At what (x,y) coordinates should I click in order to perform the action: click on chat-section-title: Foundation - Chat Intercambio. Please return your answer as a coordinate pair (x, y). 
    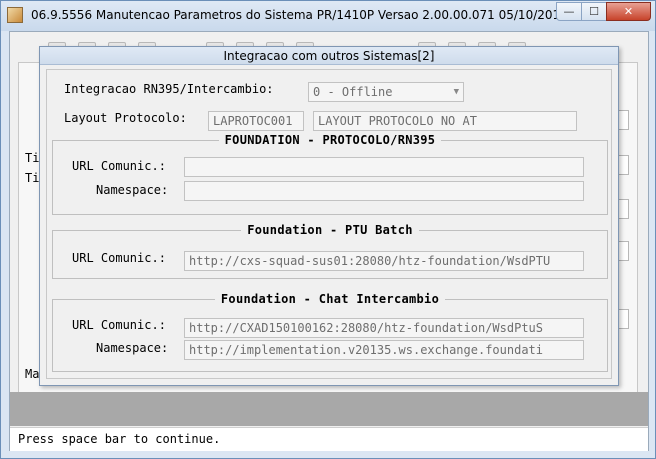
    Looking at the image, I should click on (330, 299).